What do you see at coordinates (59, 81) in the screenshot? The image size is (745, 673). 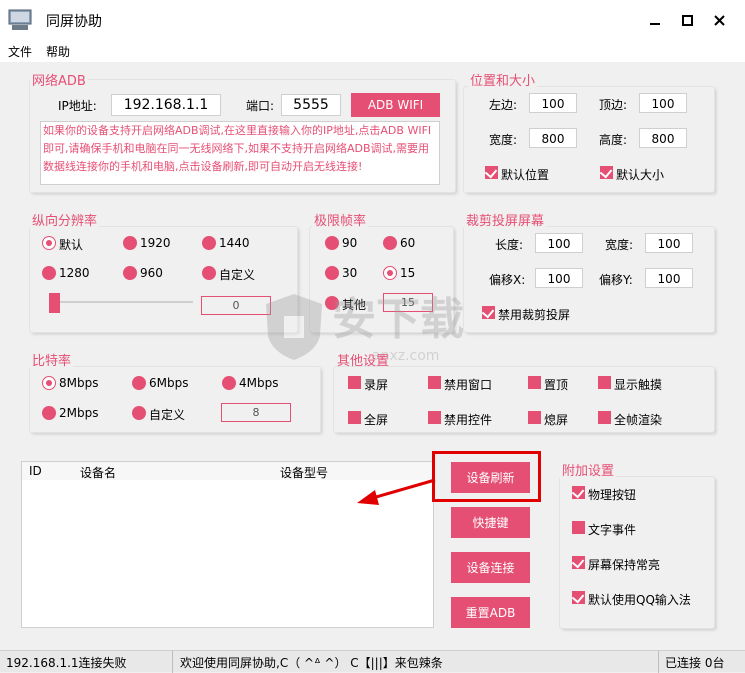 I see `network-adb-title: 网络ADB` at bounding box center [59, 81].